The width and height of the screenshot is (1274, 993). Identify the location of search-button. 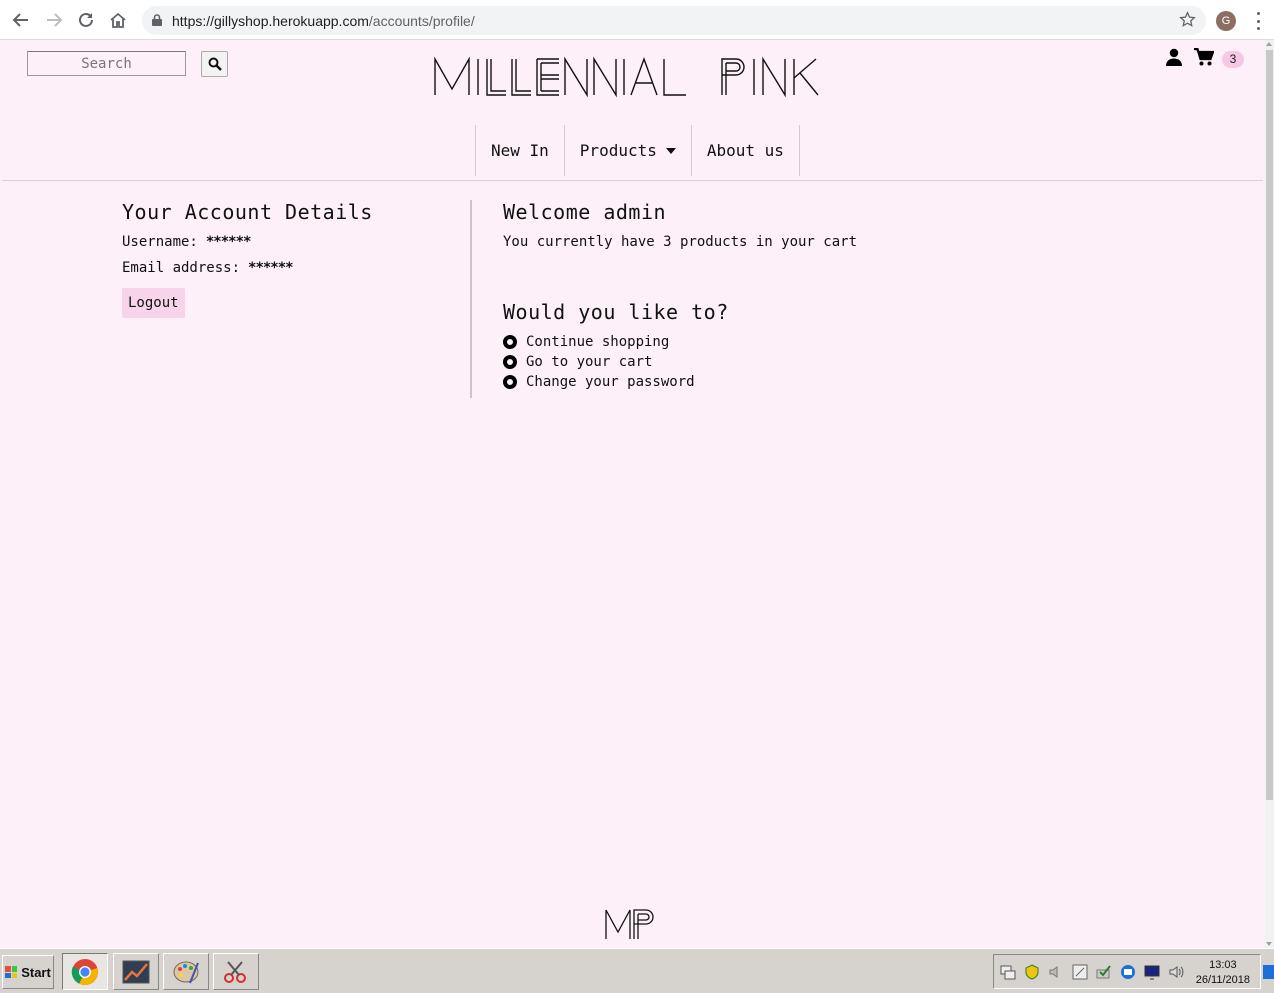
(214, 64).